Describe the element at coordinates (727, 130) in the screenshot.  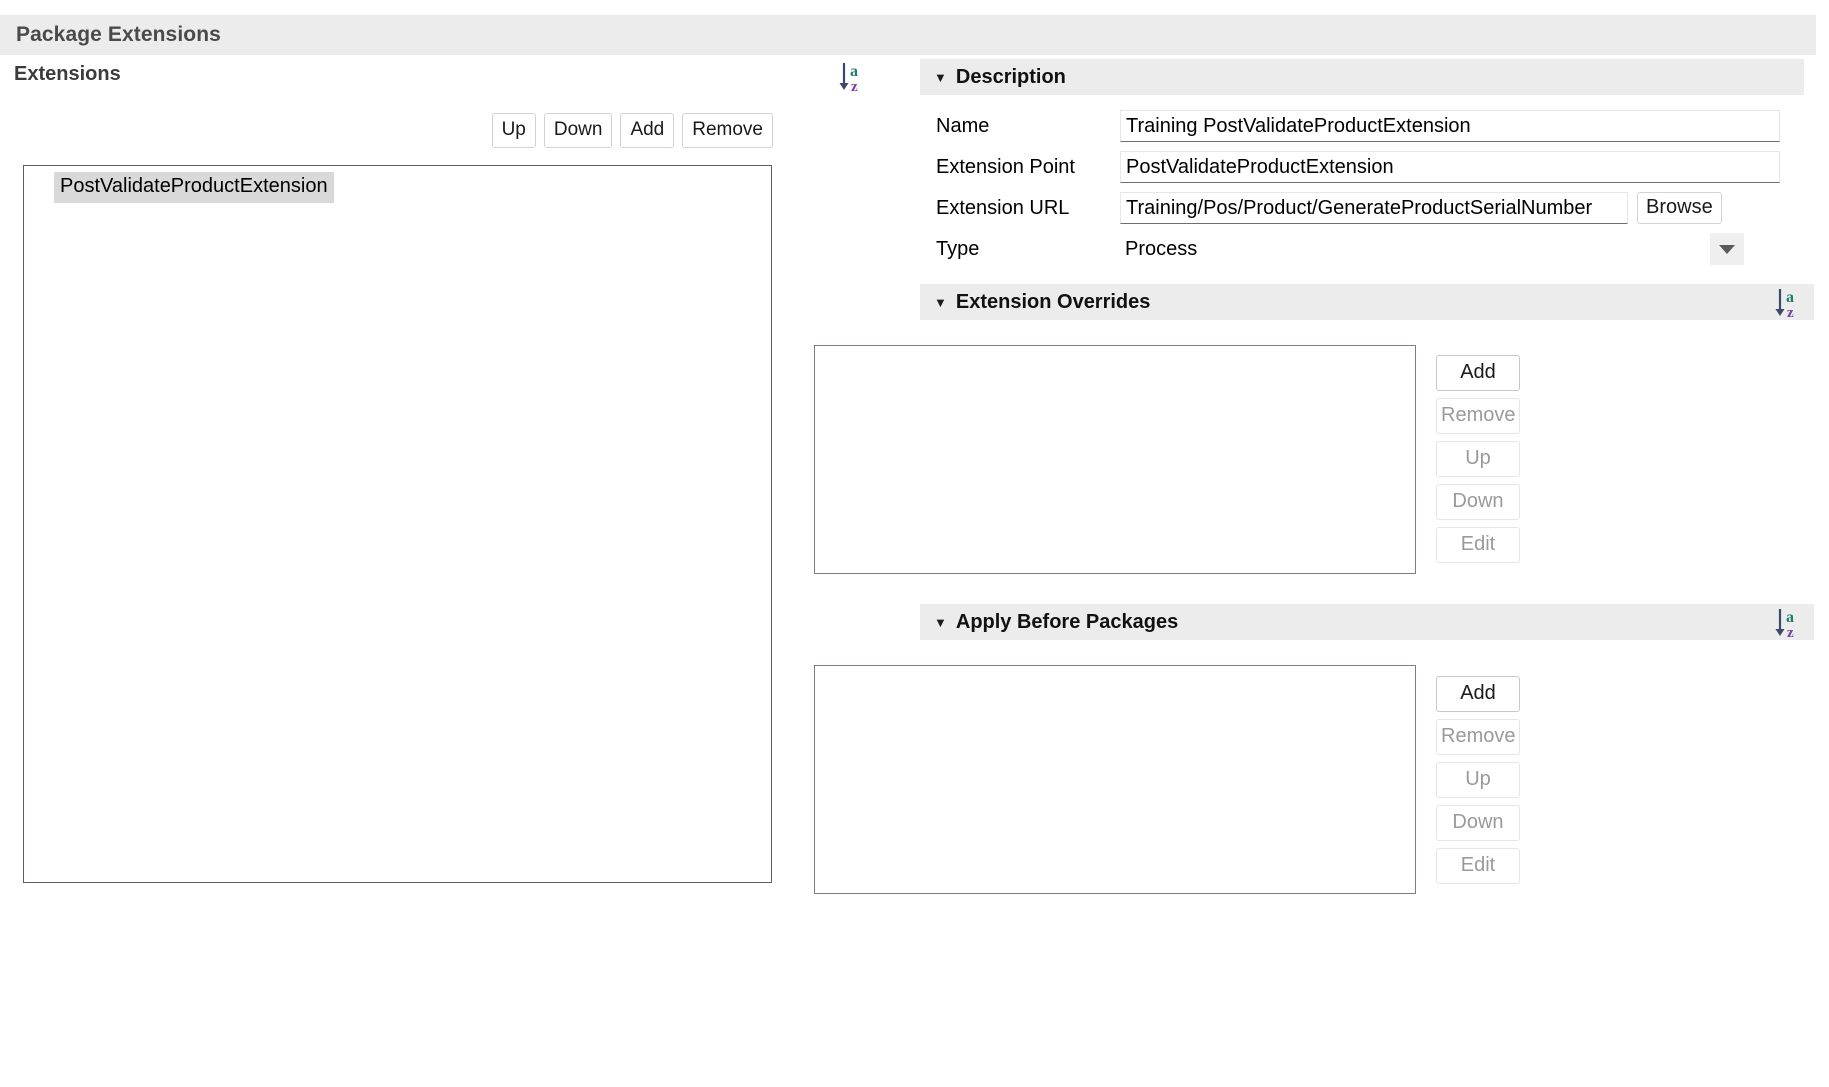
I see `extensions-remove-button: Remove` at that location.